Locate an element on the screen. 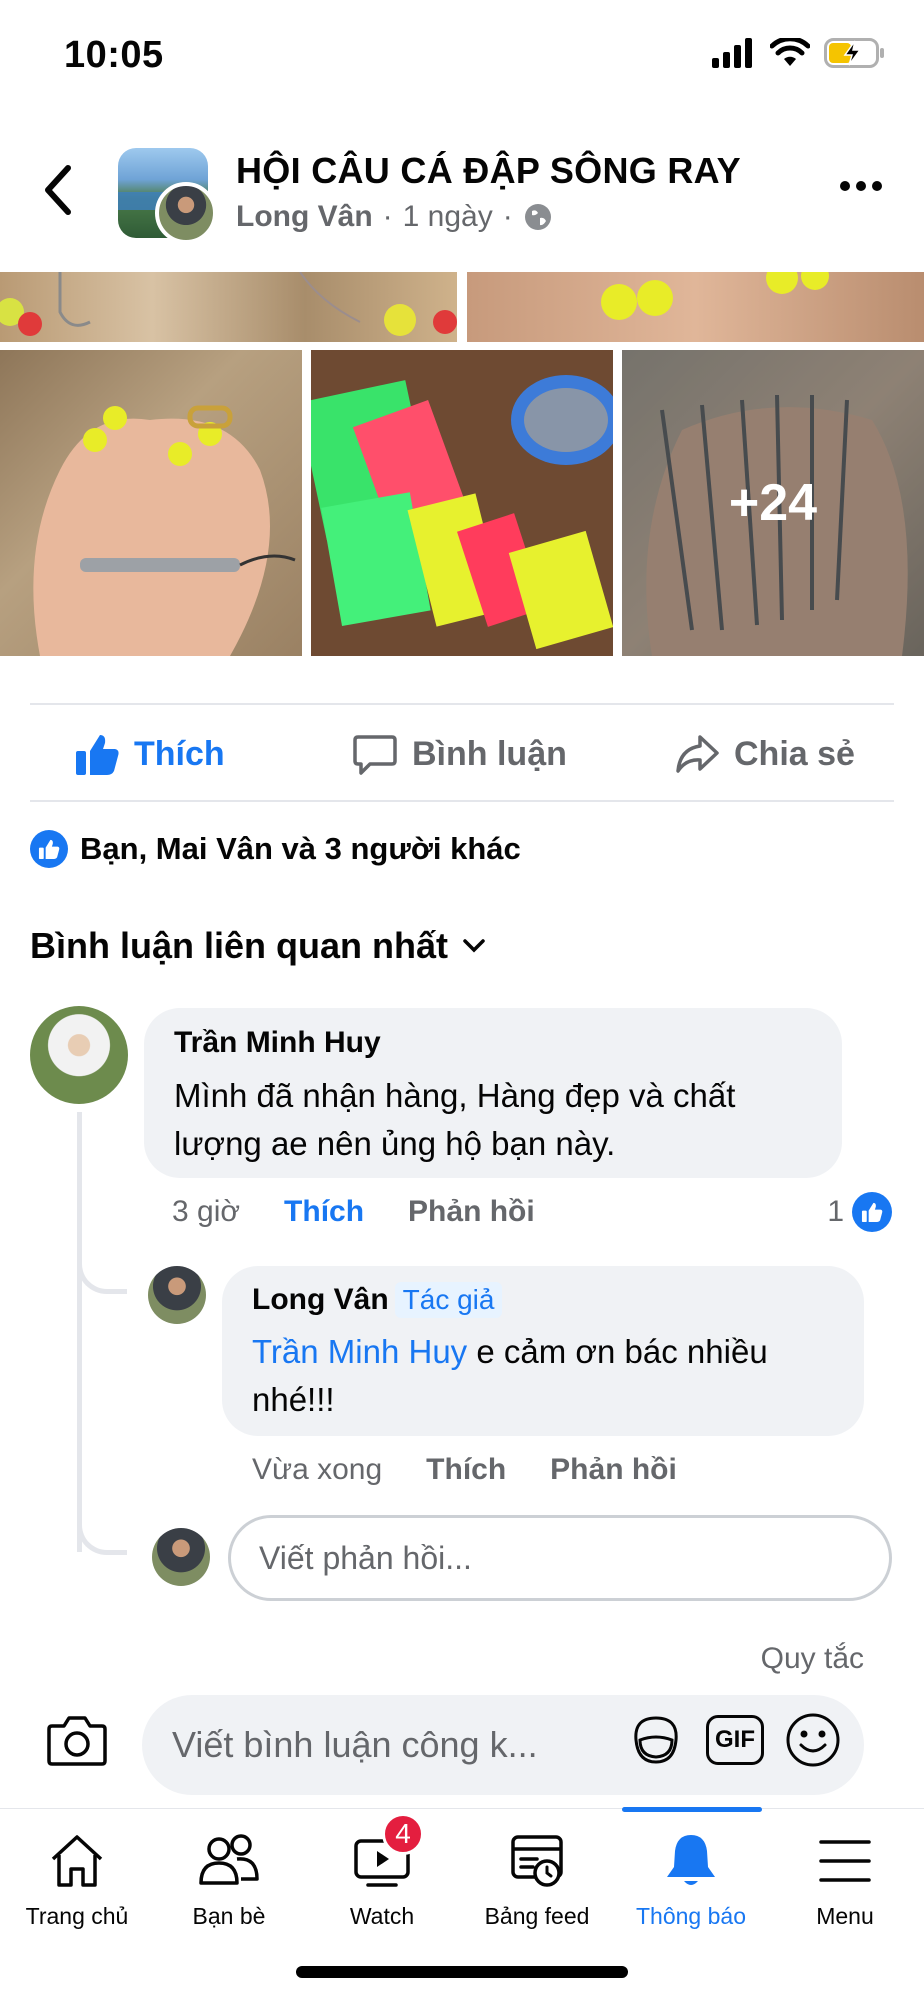  gif-button: GIF is located at coordinates (735, 1740).